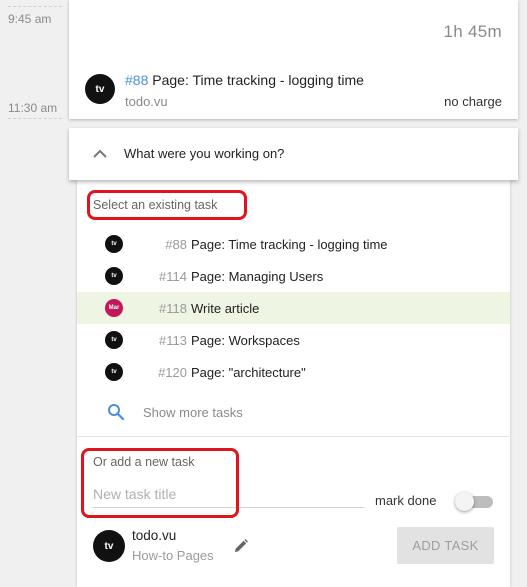 The height and width of the screenshot is (587, 527). What do you see at coordinates (154, 535) in the screenshot?
I see `project-name: todo.vu` at bounding box center [154, 535].